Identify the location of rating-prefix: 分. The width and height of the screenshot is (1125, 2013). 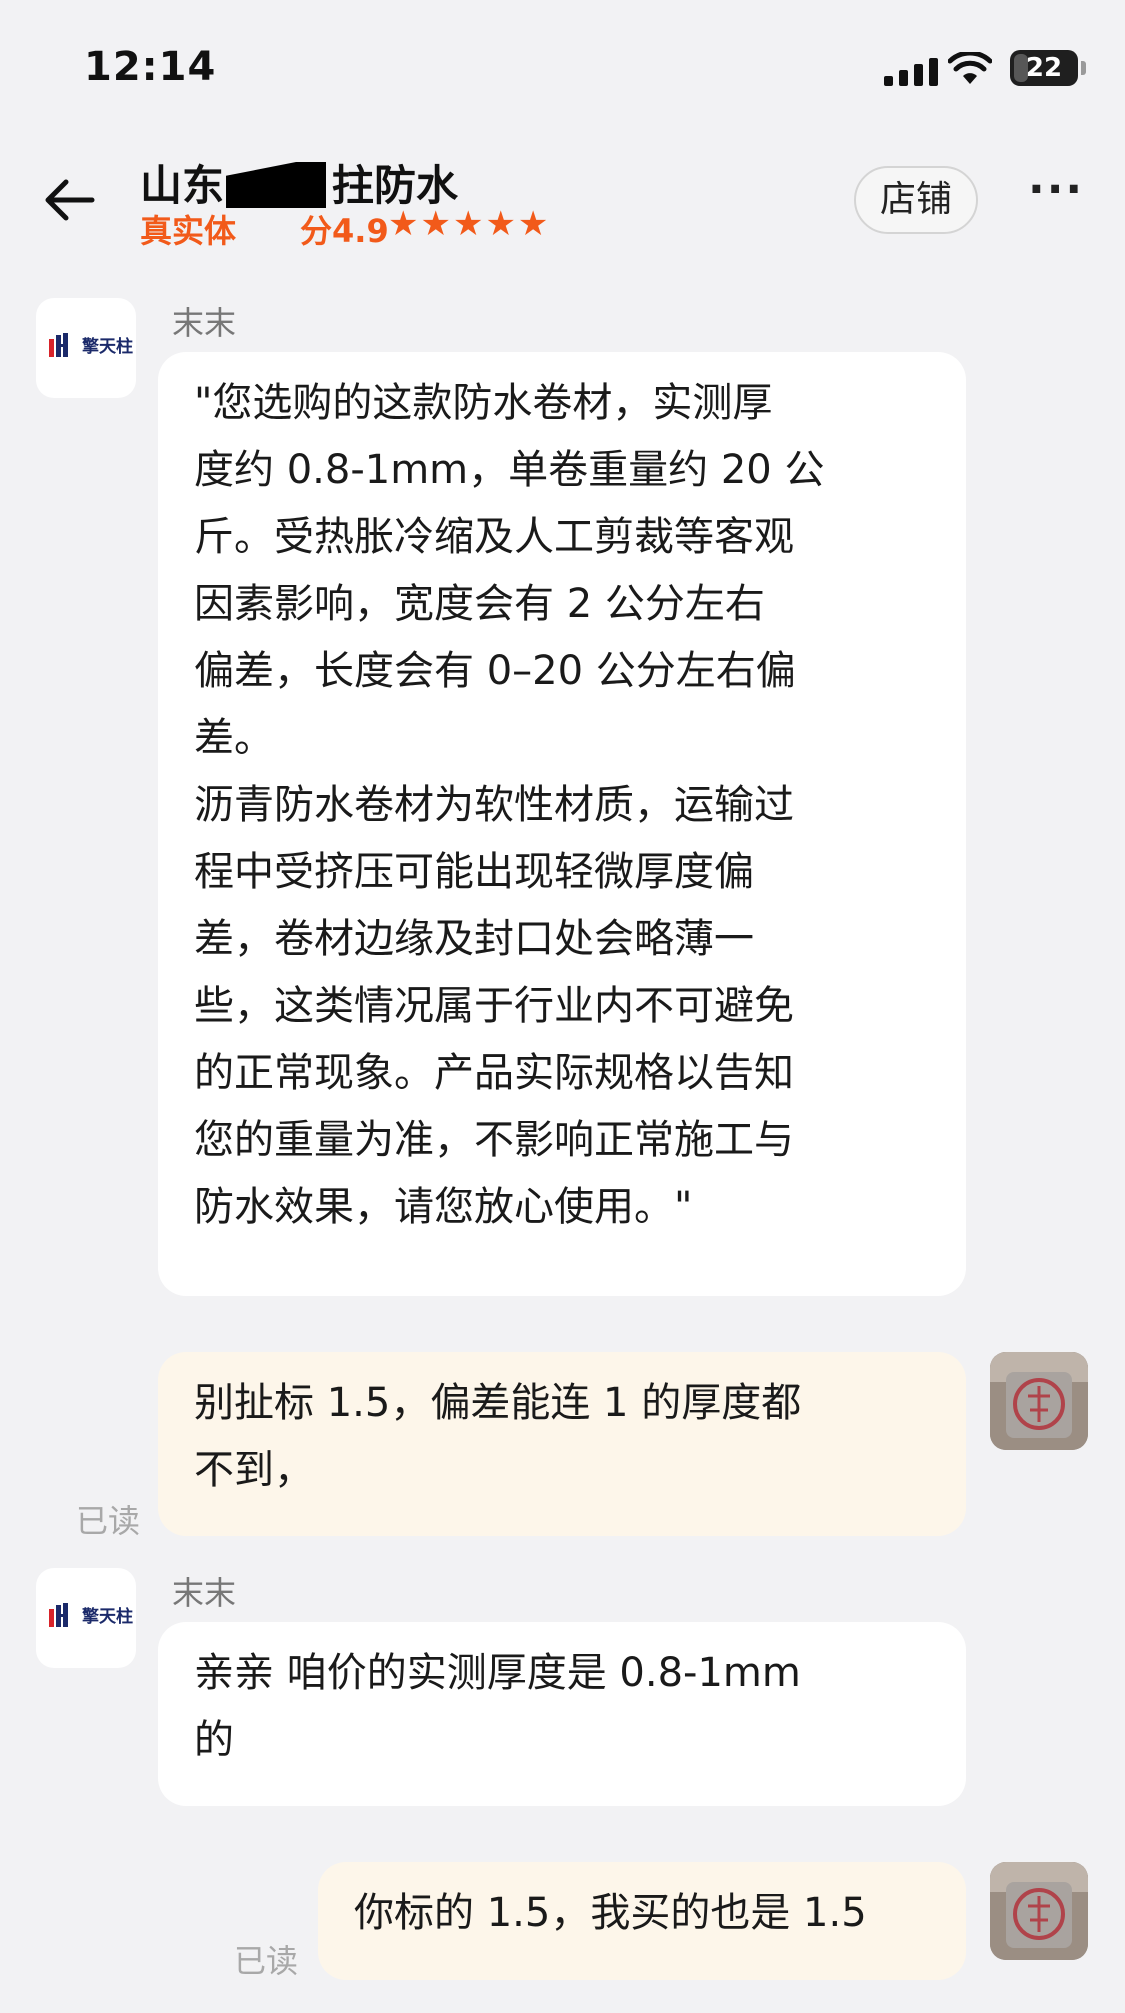
(316, 231).